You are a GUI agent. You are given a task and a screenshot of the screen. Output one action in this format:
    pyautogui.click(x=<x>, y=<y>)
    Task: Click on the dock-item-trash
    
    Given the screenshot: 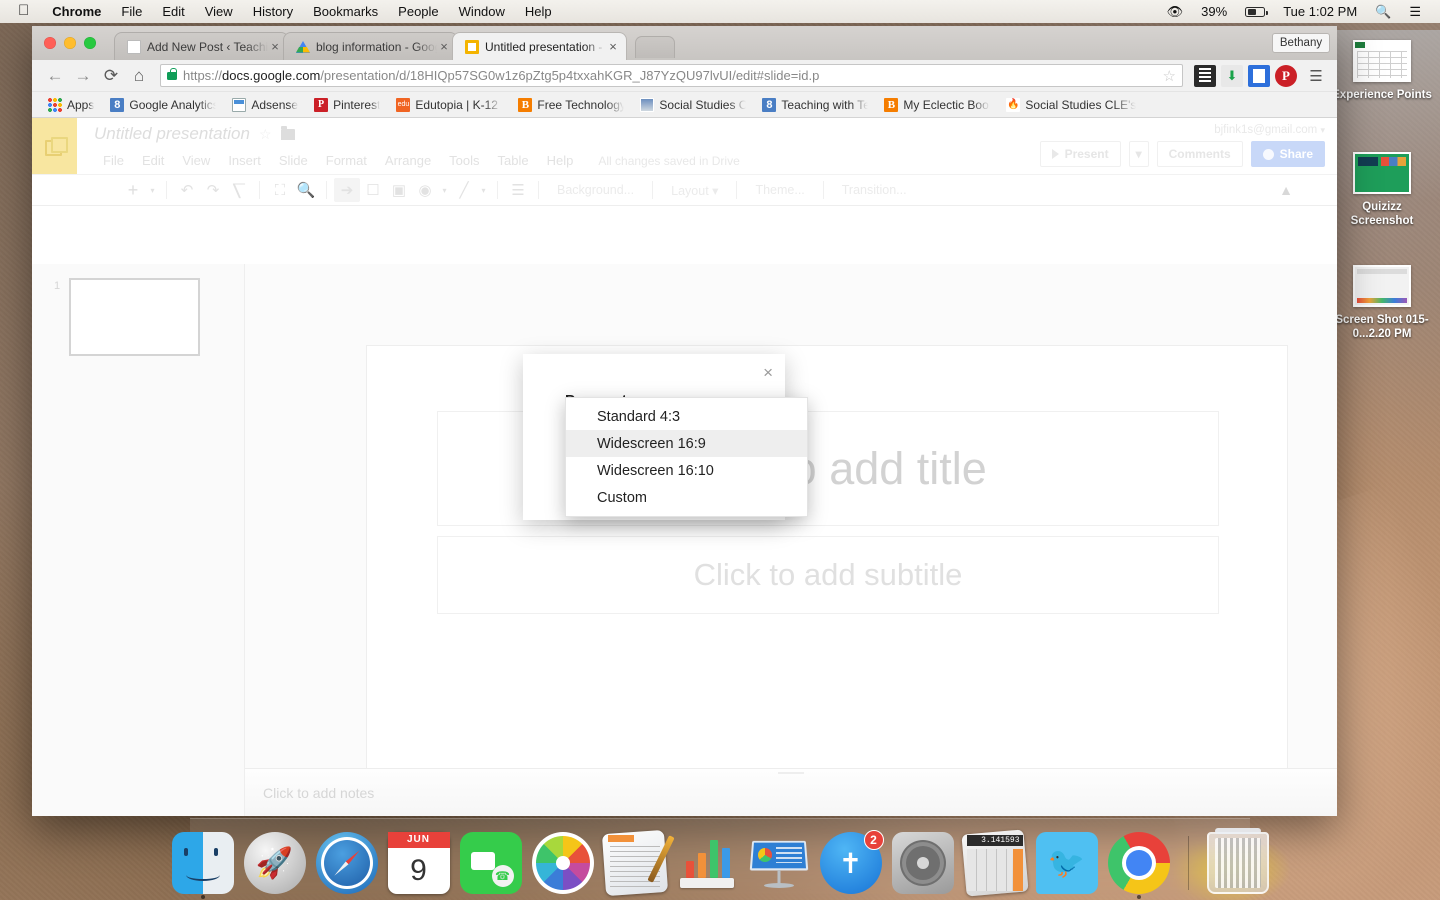 What is the action you would take?
    pyautogui.click(x=1237, y=861)
    